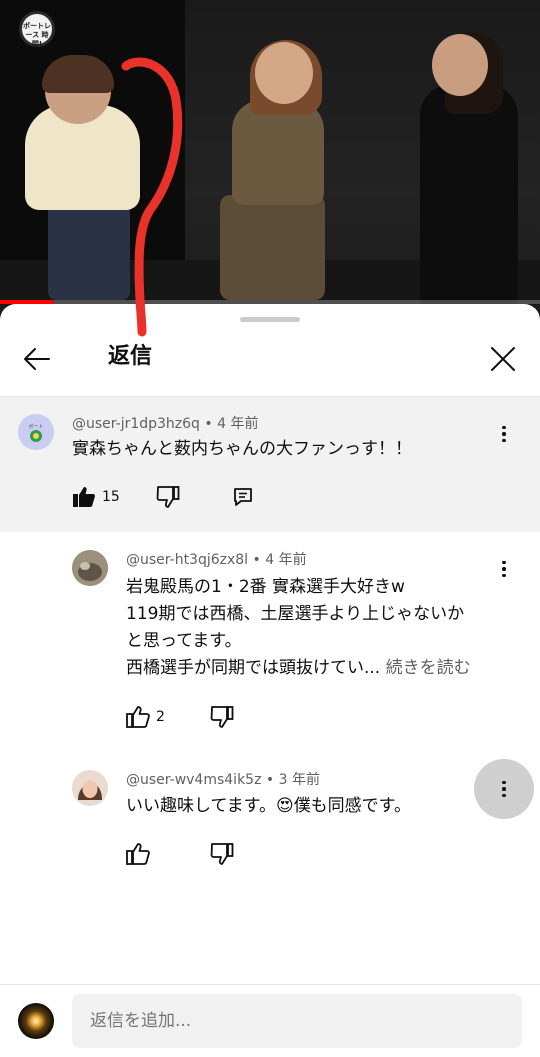 This screenshot has width=540, height=1057. What do you see at coordinates (504, 789) in the screenshot?
I see `more-options-button` at bounding box center [504, 789].